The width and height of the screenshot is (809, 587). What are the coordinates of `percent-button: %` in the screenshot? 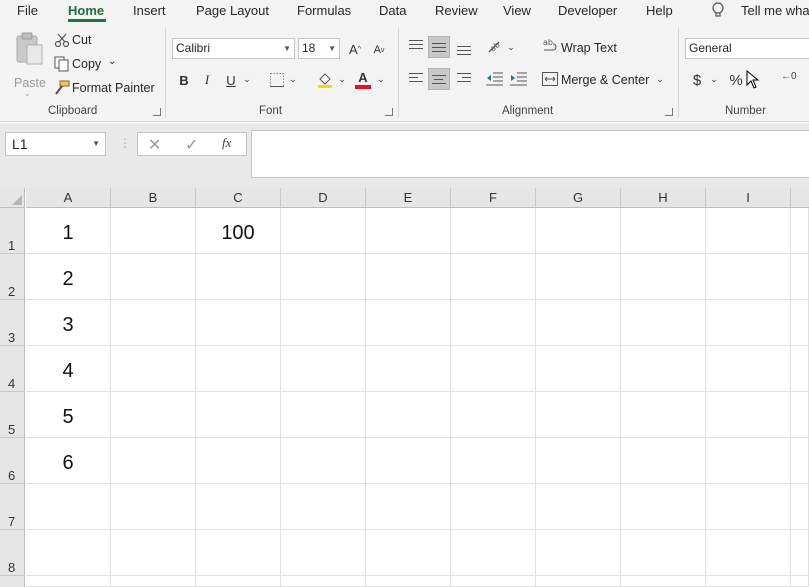 It's located at (736, 80).